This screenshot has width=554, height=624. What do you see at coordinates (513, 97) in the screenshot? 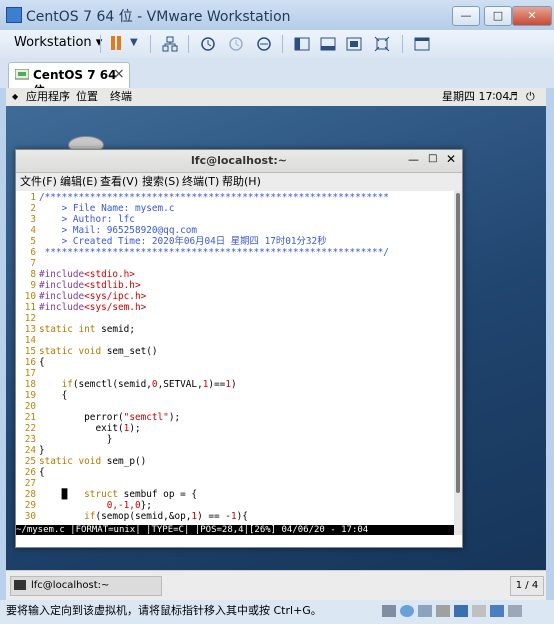
I see `volume-icon: ♬` at bounding box center [513, 97].